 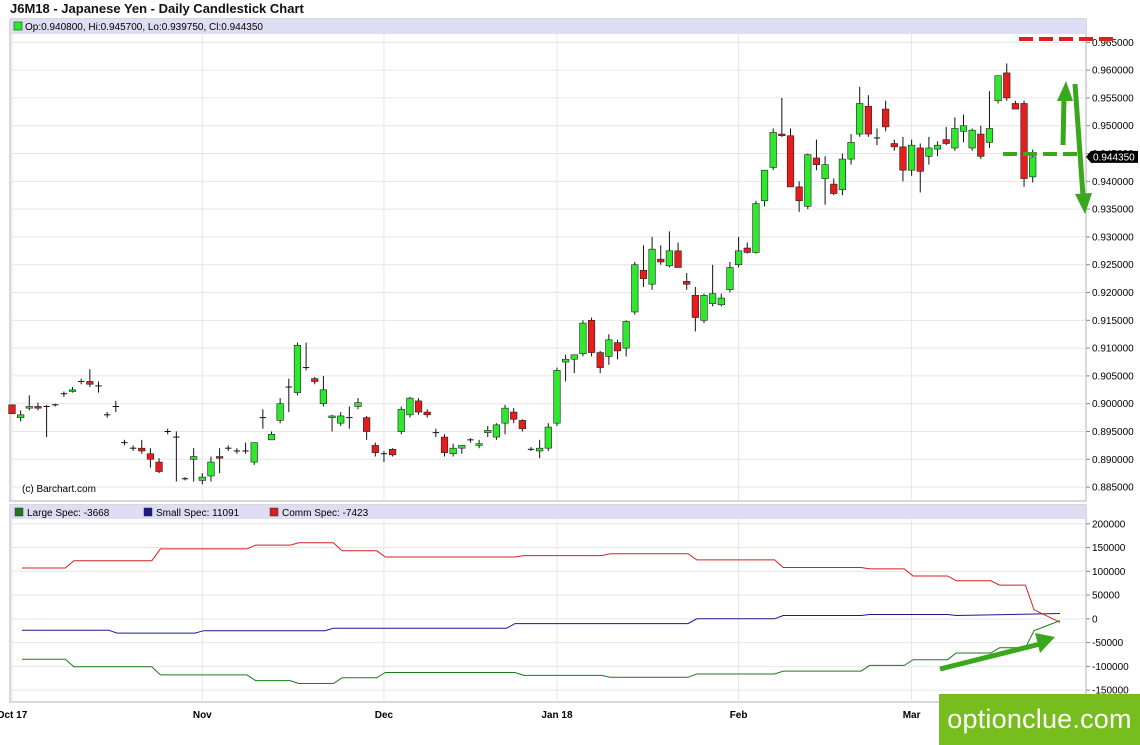 What do you see at coordinates (1095, 619) in the screenshot?
I see `cot-tick-label: 0` at bounding box center [1095, 619].